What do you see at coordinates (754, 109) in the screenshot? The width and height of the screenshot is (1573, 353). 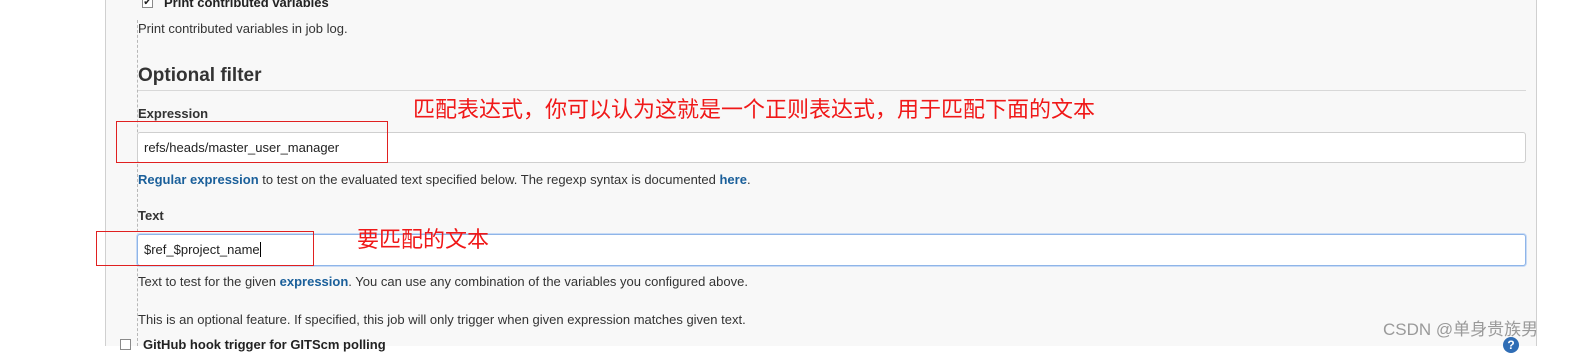 I see `expression-annotation: 匹配表达式，你可以认为这就是一个正则表达式，用于匹配下面的文本` at bounding box center [754, 109].